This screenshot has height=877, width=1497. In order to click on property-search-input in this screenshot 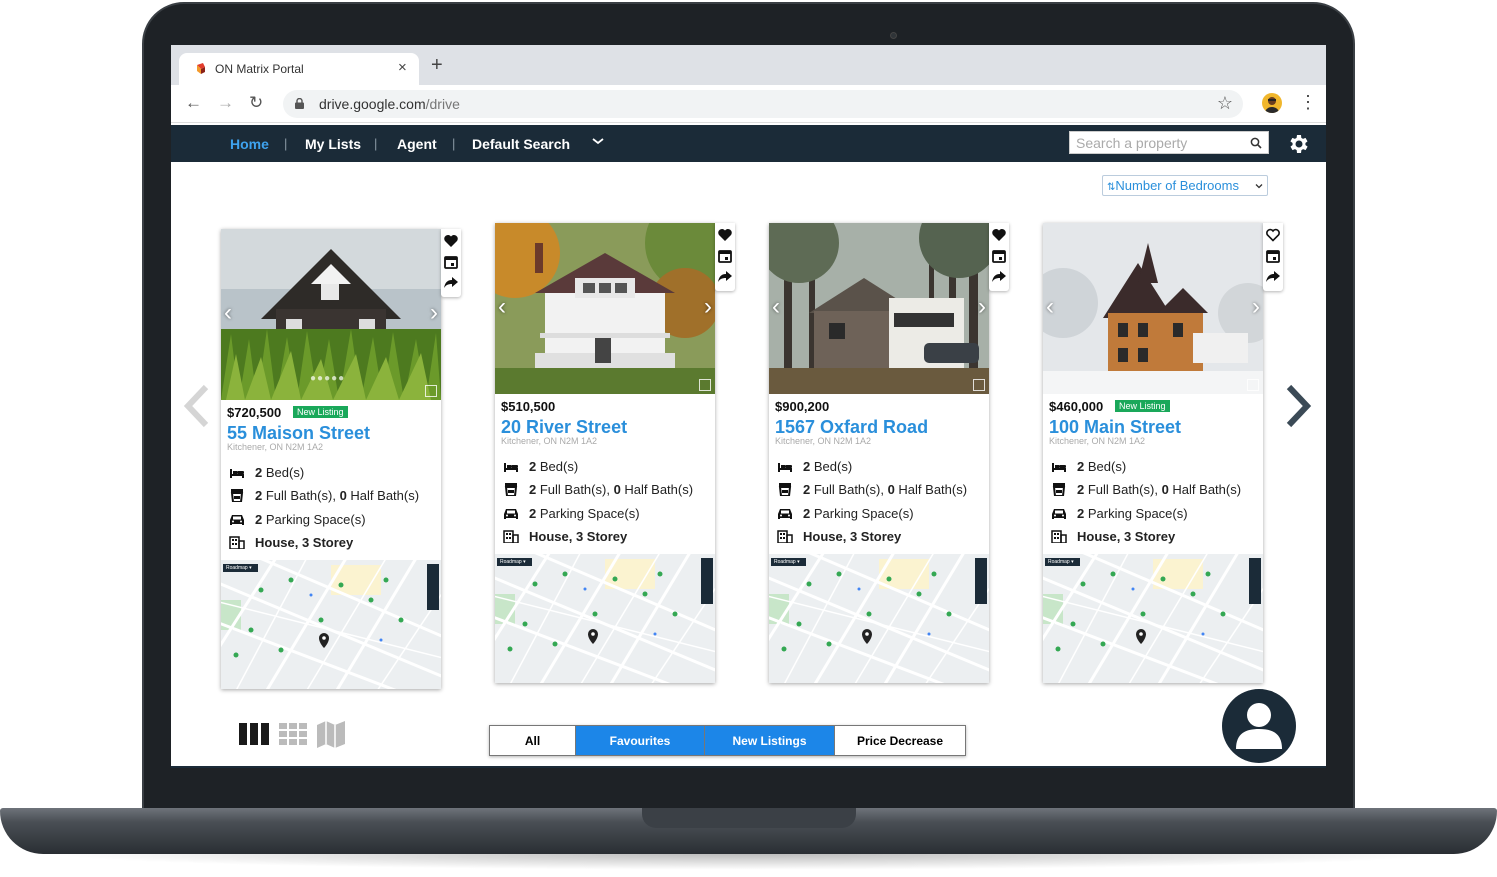, I will do `click(1157, 142)`.